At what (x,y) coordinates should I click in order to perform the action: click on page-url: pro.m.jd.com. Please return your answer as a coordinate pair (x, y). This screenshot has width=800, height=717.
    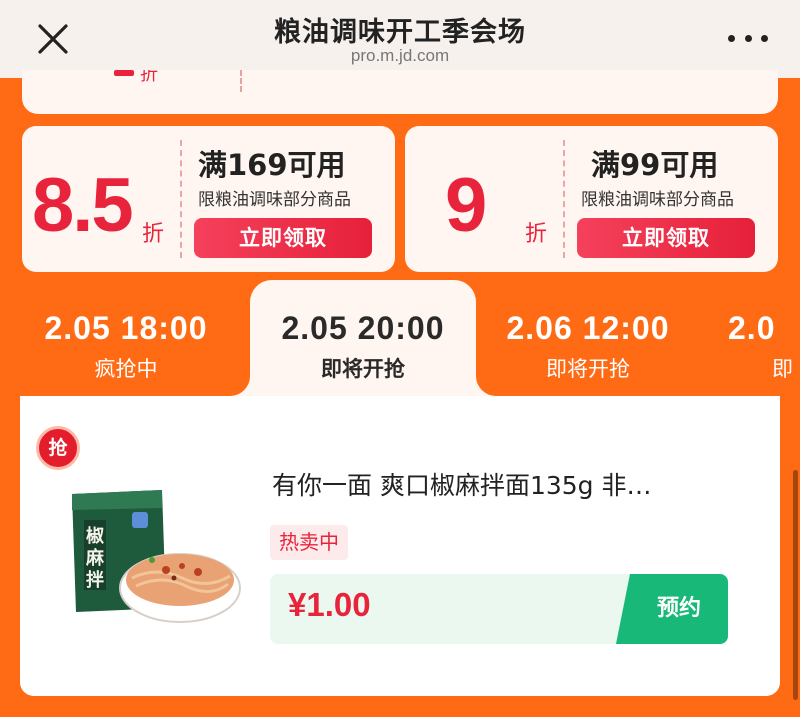
    Looking at the image, I should click on (400, 55).